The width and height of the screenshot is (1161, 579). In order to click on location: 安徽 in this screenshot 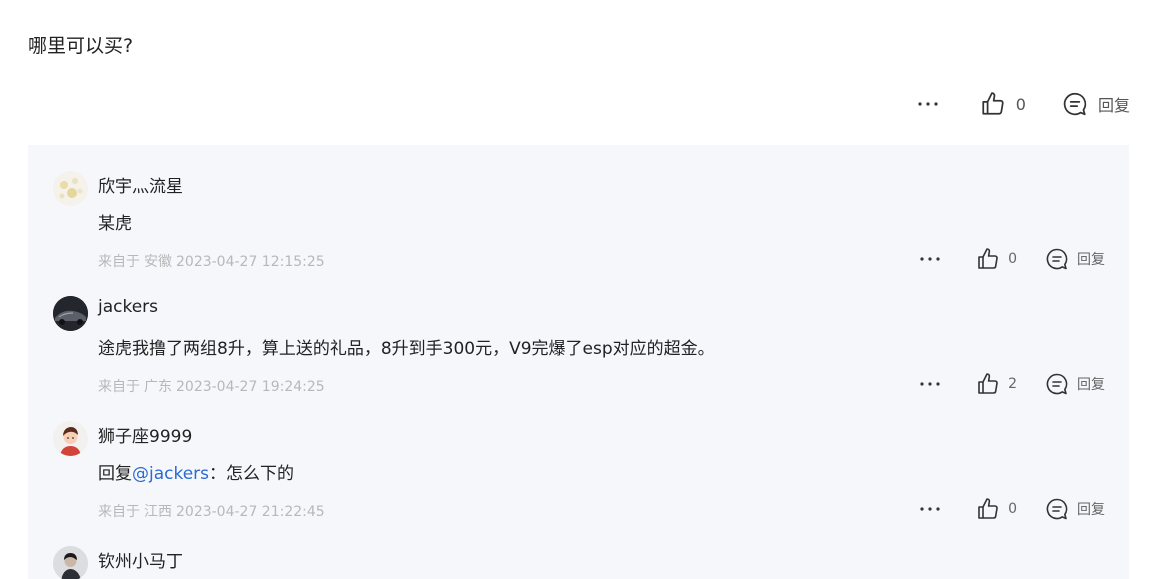, I will do `click(158, 262)`.